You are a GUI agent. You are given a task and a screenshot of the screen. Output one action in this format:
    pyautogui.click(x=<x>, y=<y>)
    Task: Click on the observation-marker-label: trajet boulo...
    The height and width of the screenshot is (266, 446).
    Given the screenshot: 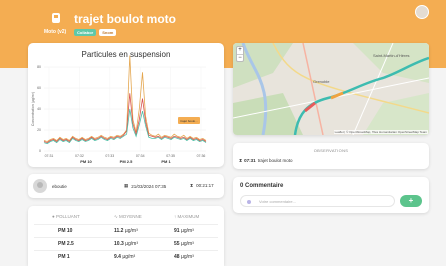 What is the action you would take?
    pyautogui.click(x=189, y=121)
    